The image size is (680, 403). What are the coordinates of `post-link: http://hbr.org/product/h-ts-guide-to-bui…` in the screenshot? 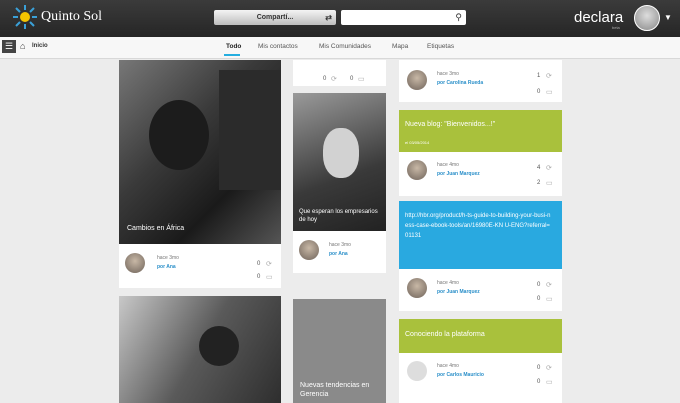 It's located at (479, 226).